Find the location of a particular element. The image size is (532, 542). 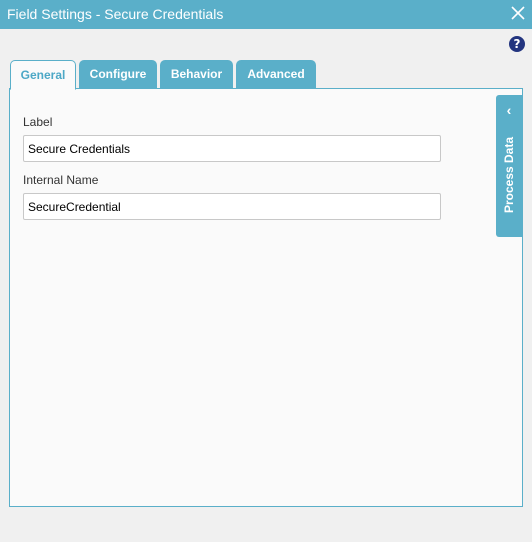

tab-behavior: Behavior is located at coordinates (196, 74).